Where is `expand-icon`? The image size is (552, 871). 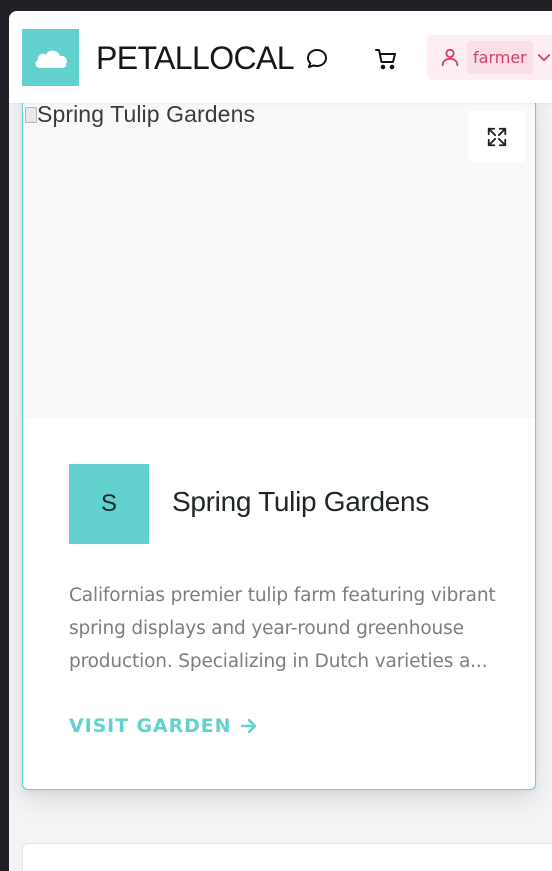 expand-icon is located at coordinates (496, 136).